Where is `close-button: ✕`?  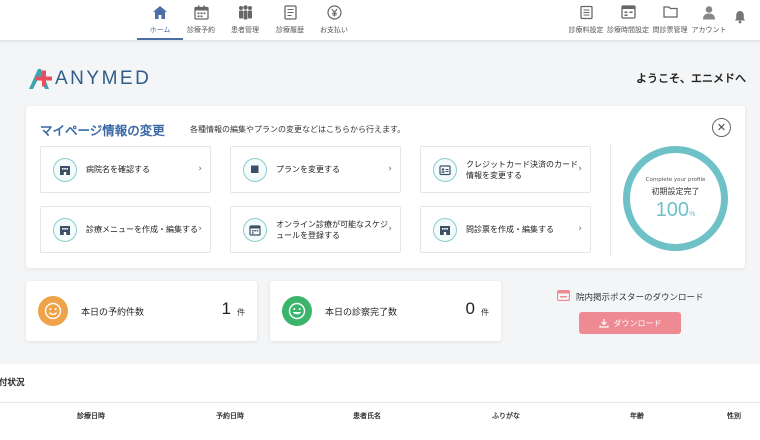
close-button: ✕ is located at coordinates (721, 127).